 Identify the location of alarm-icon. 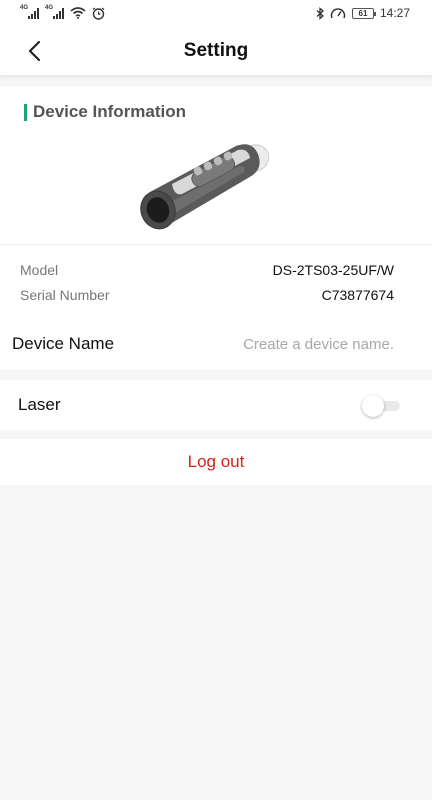
(98, 13).